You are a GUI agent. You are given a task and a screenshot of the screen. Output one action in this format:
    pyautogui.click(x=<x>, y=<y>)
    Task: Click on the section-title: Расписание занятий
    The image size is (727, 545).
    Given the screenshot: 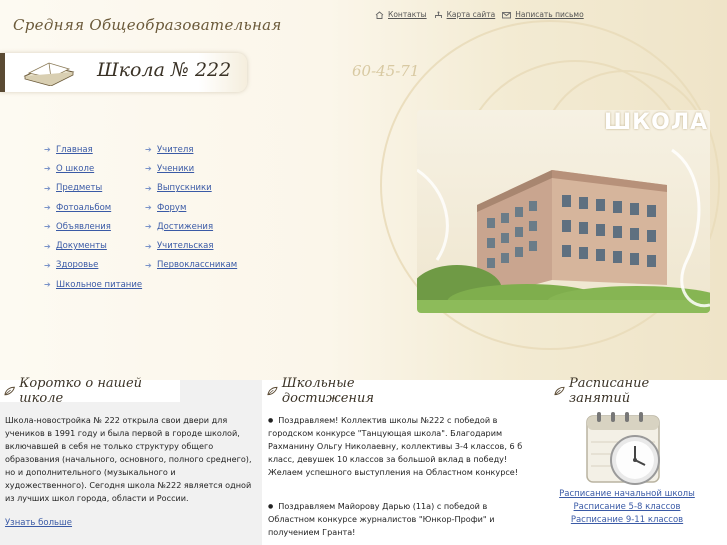 What is the action you would take?
    pyautogui.click(x=609, y=391)
    